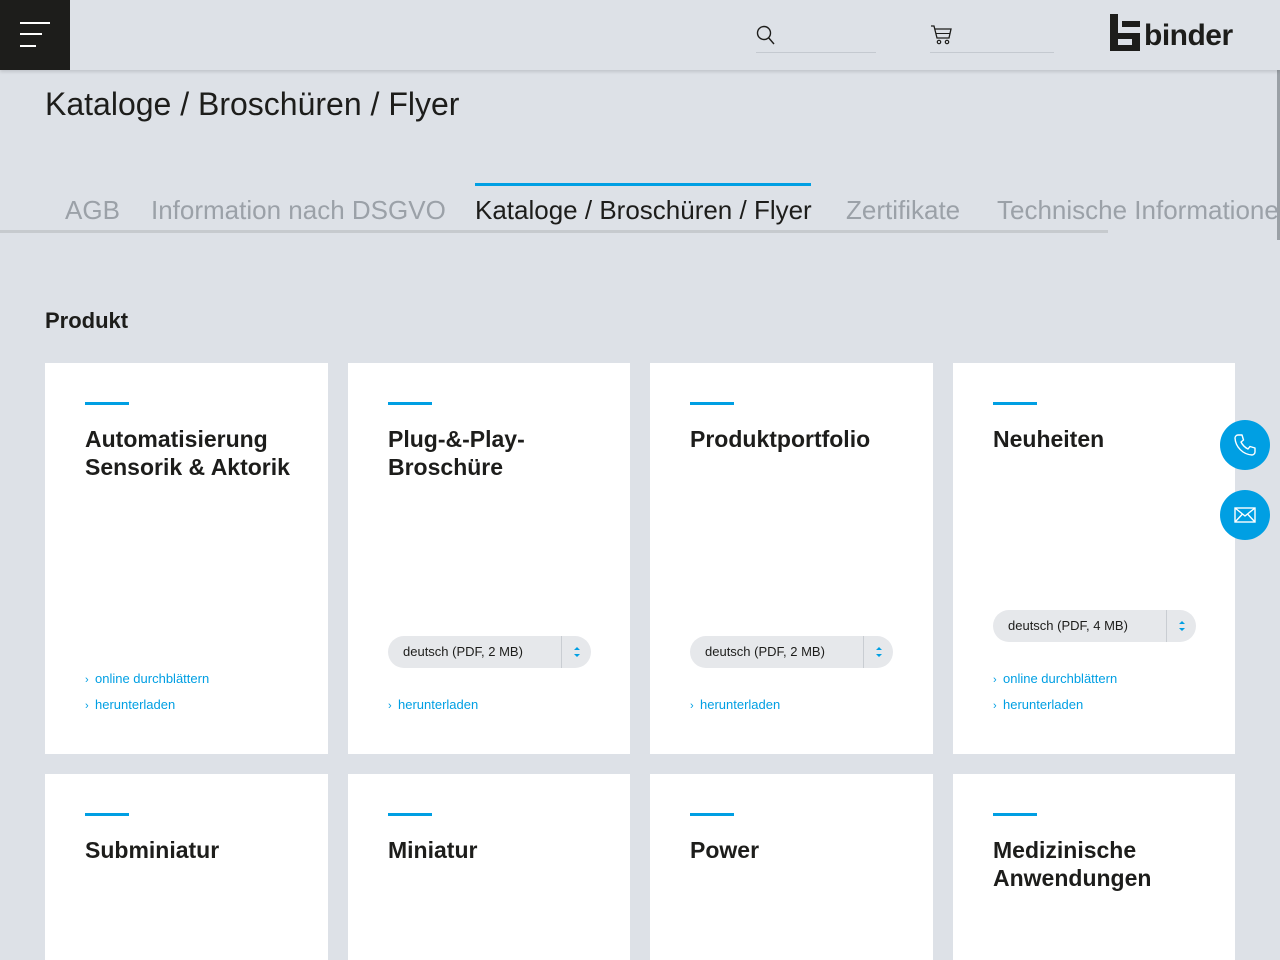 The image size is (1280, 960). I want to click on tab-technische-informationen: Technische Informationen, so click(1138, 210).